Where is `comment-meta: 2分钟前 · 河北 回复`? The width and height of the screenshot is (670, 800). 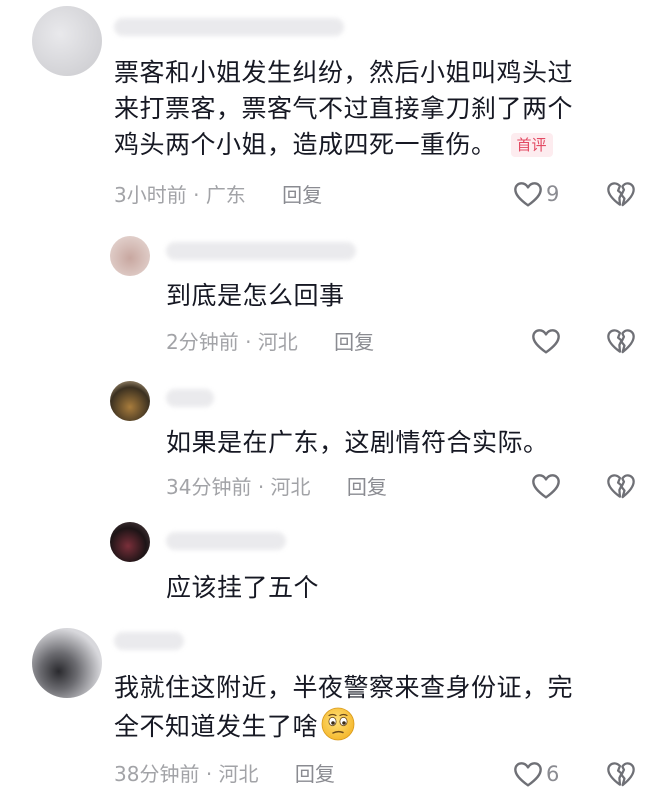 comment-meta: 2分钟前 · 河北 回复 is located at coordinates (270, 342).